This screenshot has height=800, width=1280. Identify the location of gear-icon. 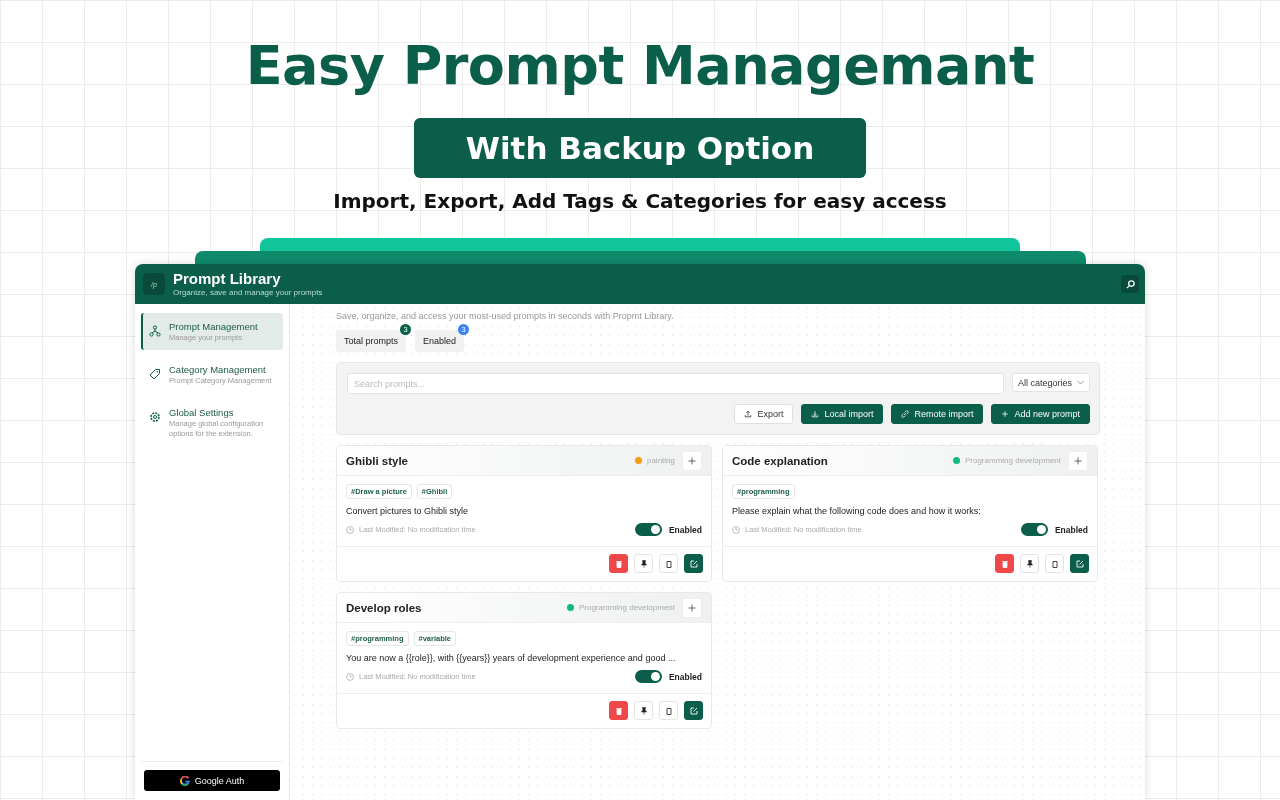
(155, 417).